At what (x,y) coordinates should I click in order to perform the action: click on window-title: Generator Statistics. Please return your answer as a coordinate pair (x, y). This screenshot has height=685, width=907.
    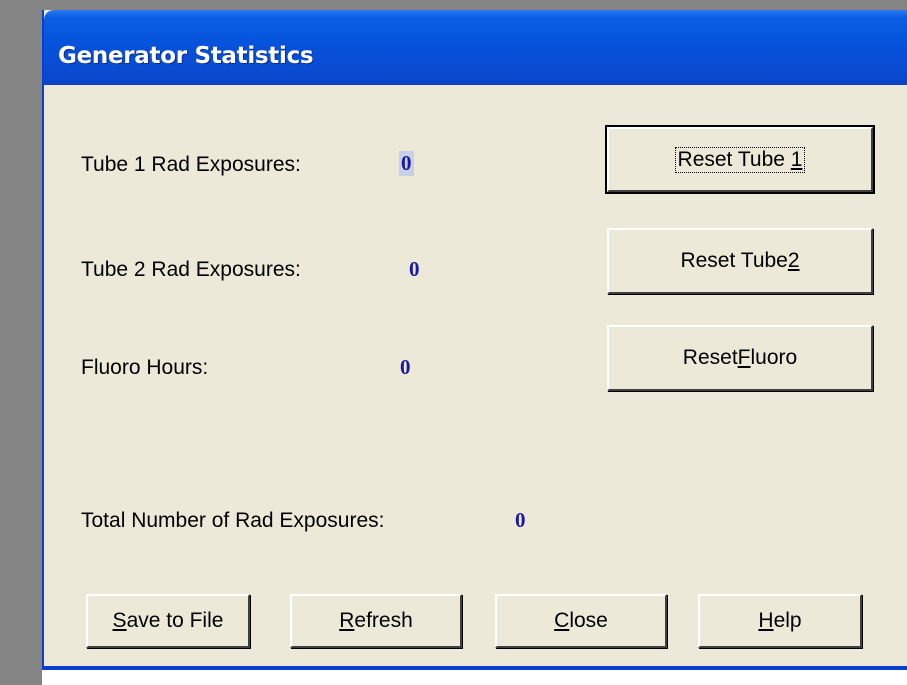
    Looking at the image, I should click on (186, 56).